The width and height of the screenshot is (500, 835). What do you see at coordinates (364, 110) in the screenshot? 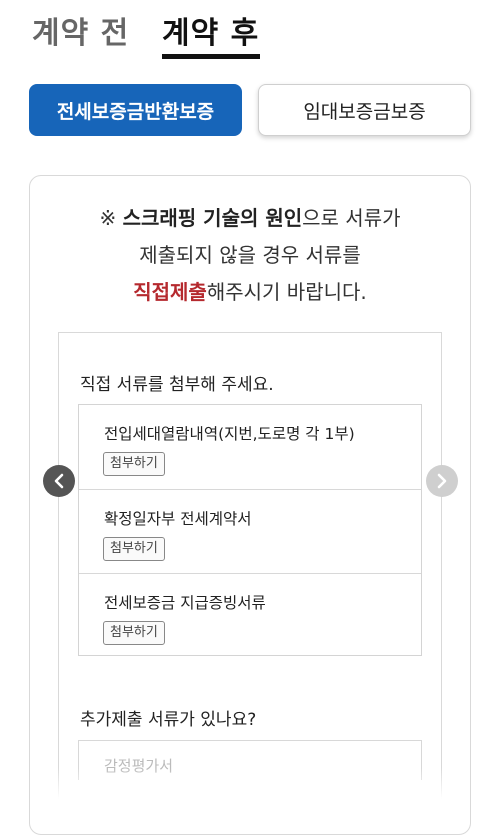
I see `rental-deposit-guarantee-button: 임대보증금보증` at bounding box center [364, 110].